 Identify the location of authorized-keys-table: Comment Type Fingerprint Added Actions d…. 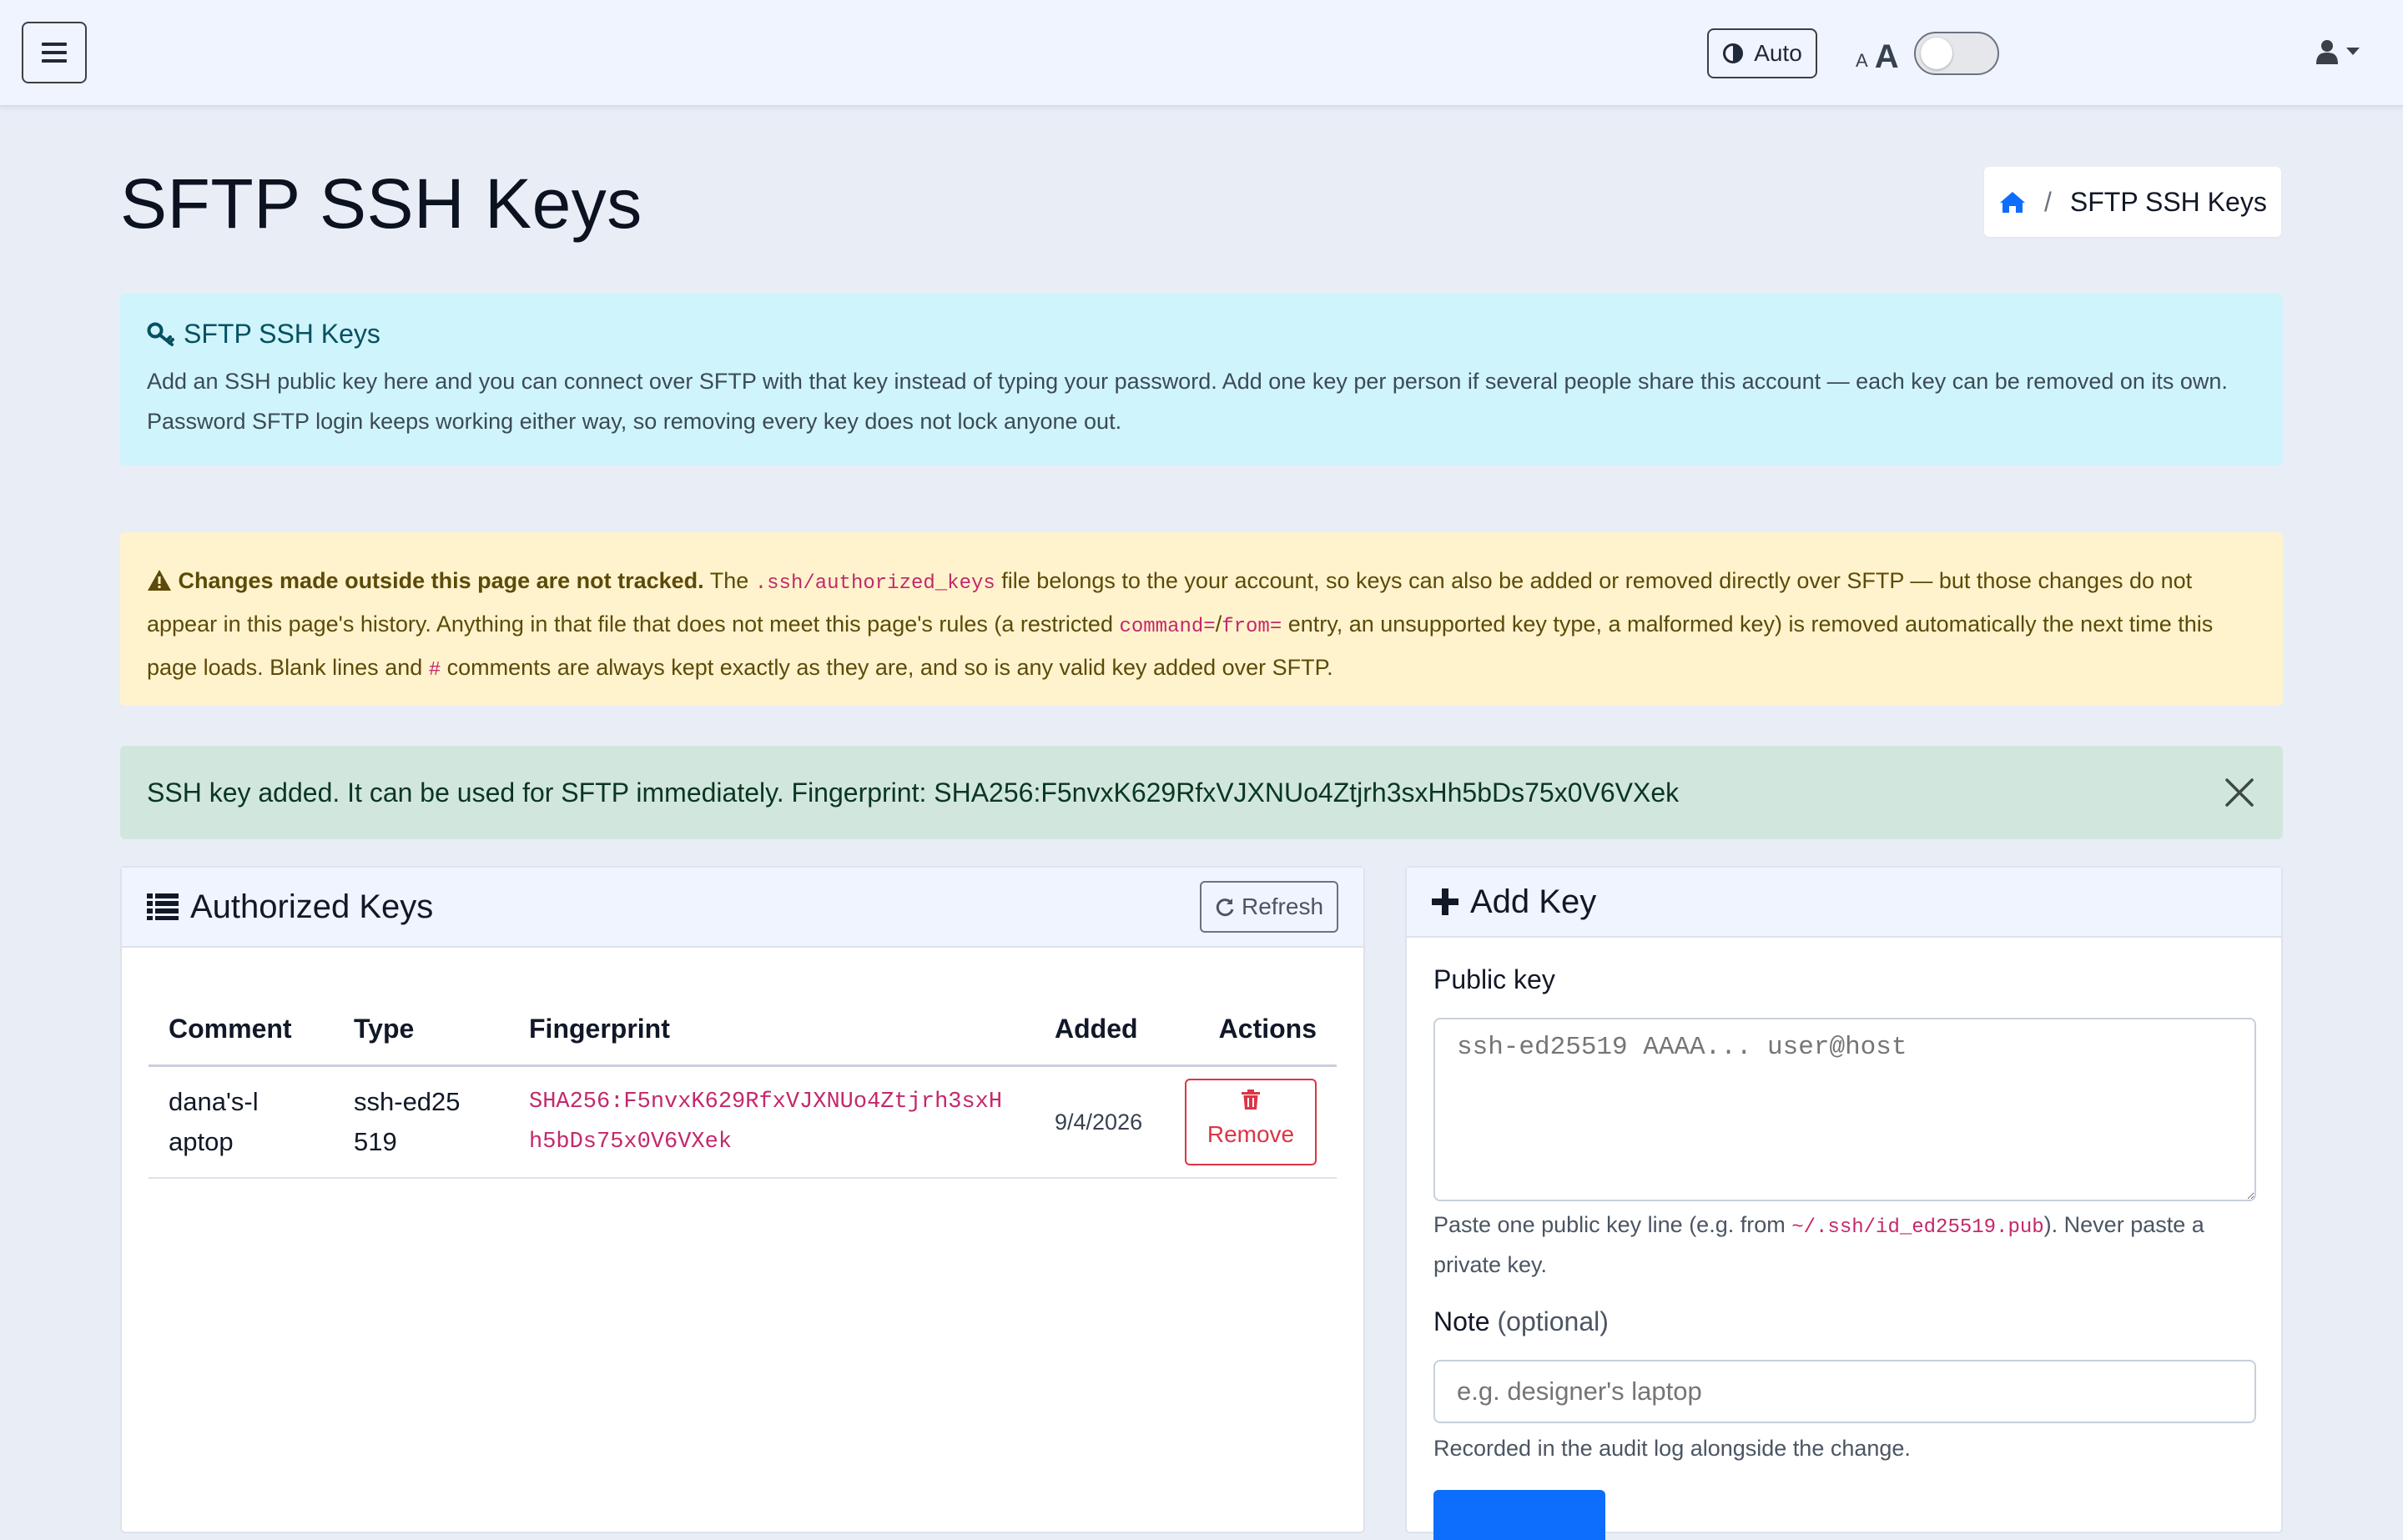
(743, 1086).